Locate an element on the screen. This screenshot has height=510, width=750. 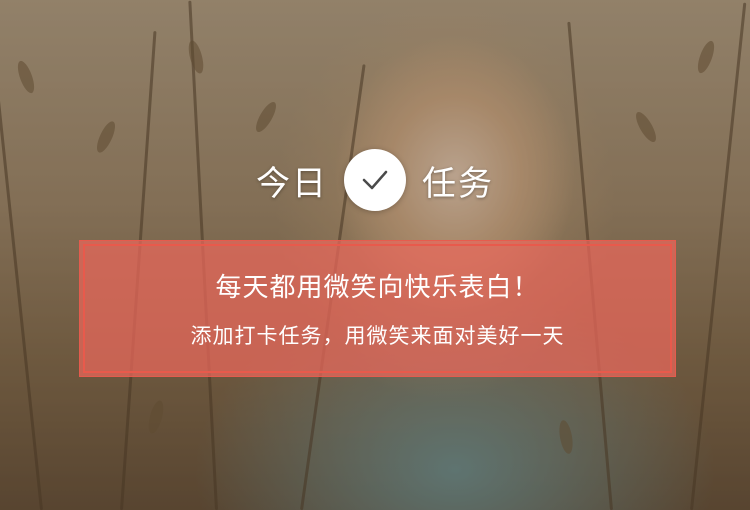
banner-title: 每天都用微笑向快乐表白！ is located at coordinates (377, 288).